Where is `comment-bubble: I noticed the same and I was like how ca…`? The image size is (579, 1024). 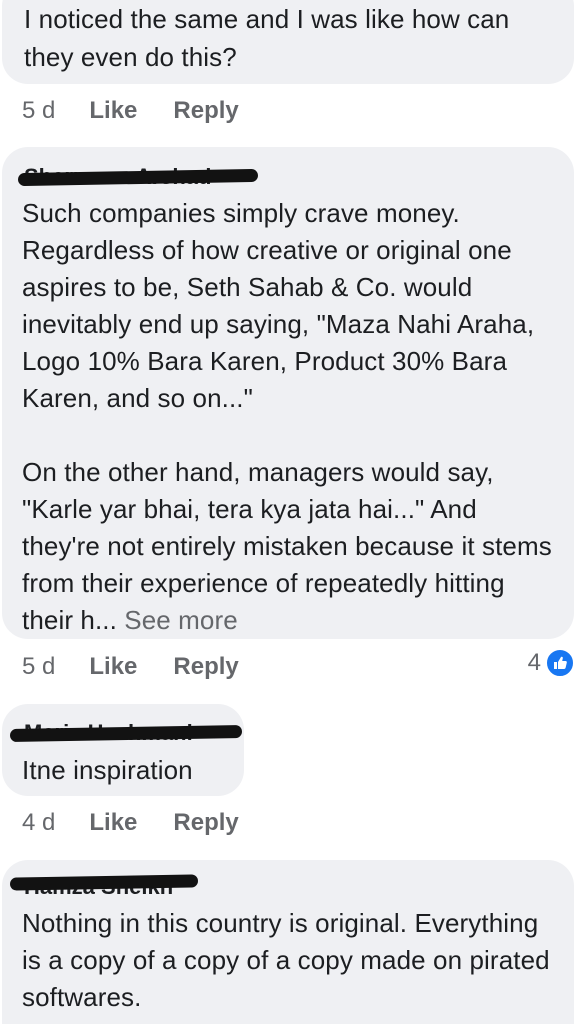
comment-bubble: I noticed the same and I was like how ca… is located at coordinates (288, 42).